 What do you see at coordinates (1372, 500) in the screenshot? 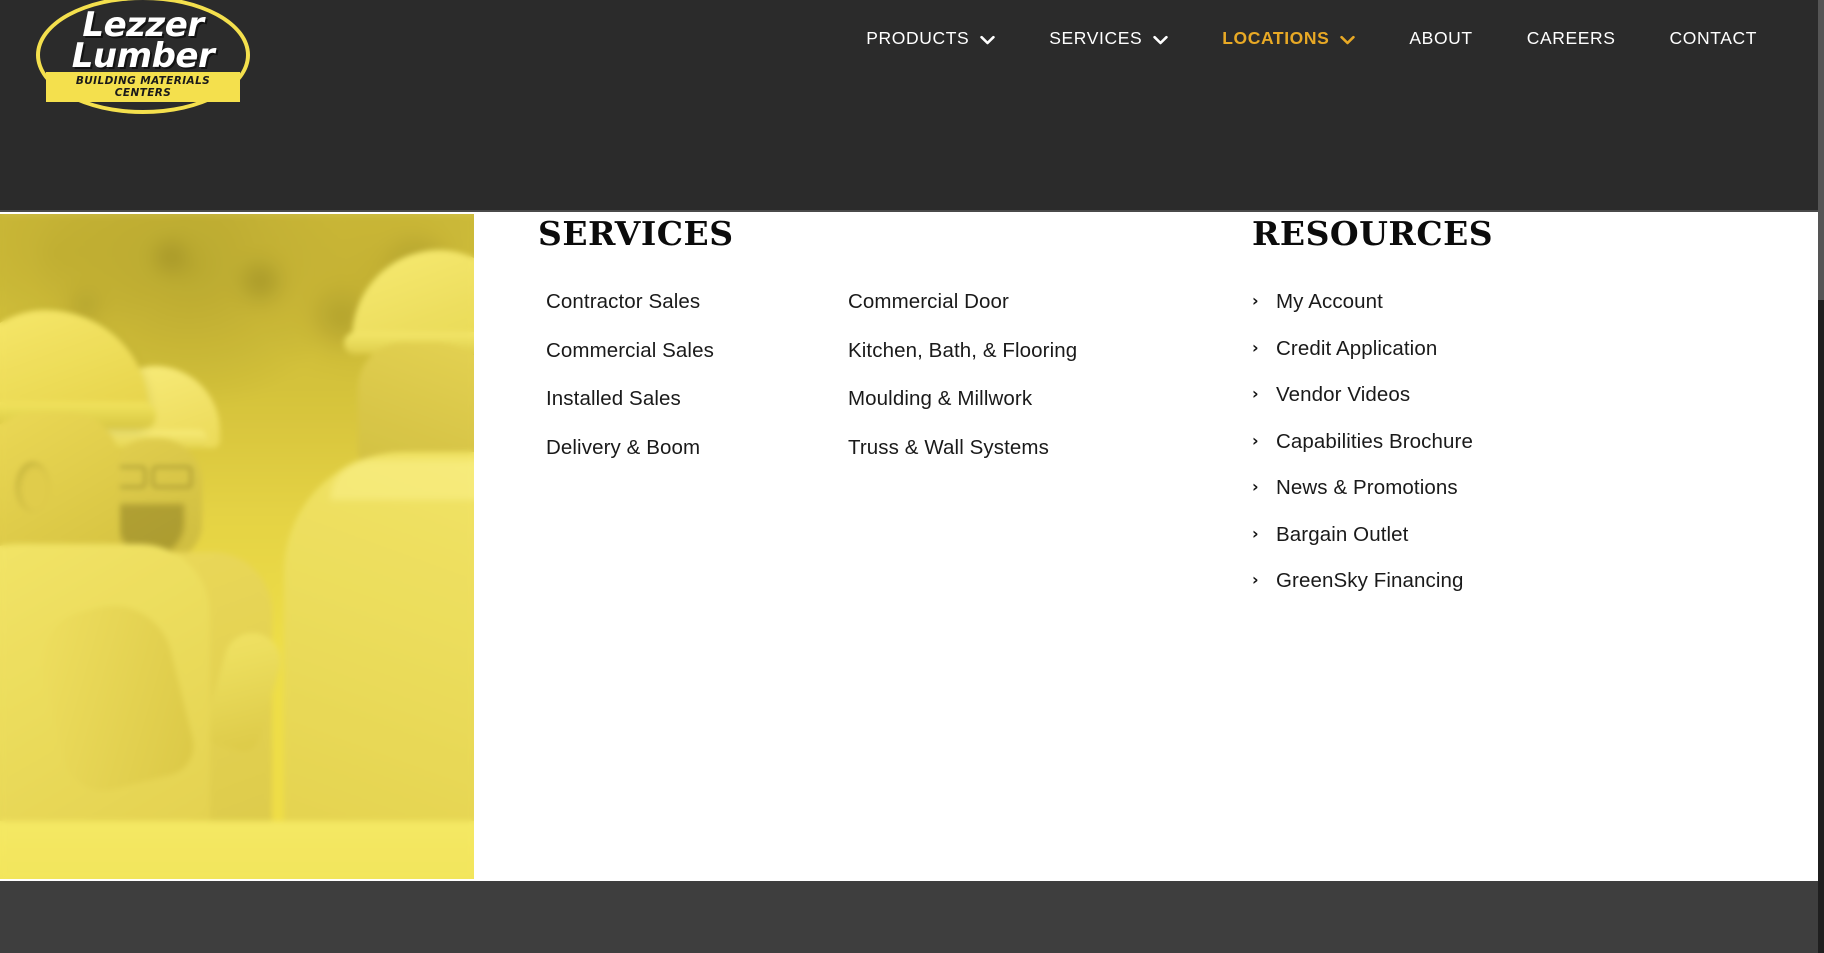
I see `resources-link-news-promotions: › News & Promotions` at bounding box center [1372, 500].